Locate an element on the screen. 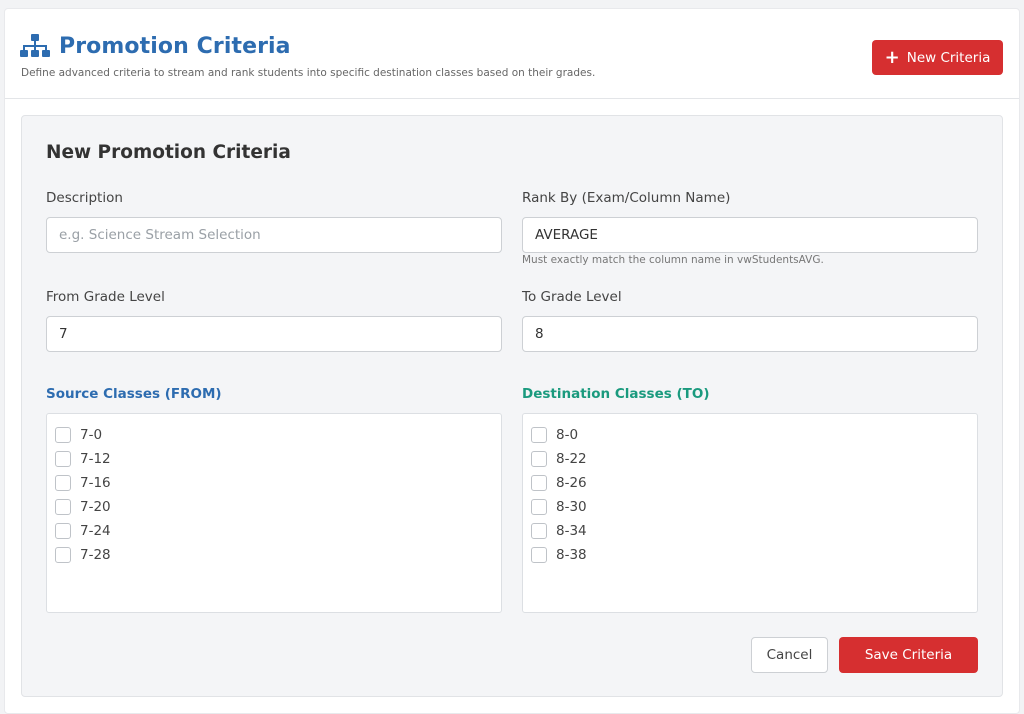 This screenshot has height=714, width=1024. list-item: 8-26 is located at coordinates (754, 483).